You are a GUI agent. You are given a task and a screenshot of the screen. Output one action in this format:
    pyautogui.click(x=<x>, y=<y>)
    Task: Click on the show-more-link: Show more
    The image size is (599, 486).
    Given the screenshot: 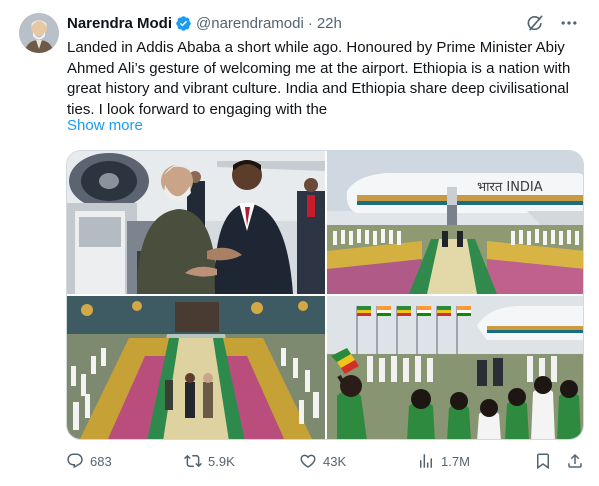 What is the action you would take?
    pyautogui.click(x=105, y=125)
    